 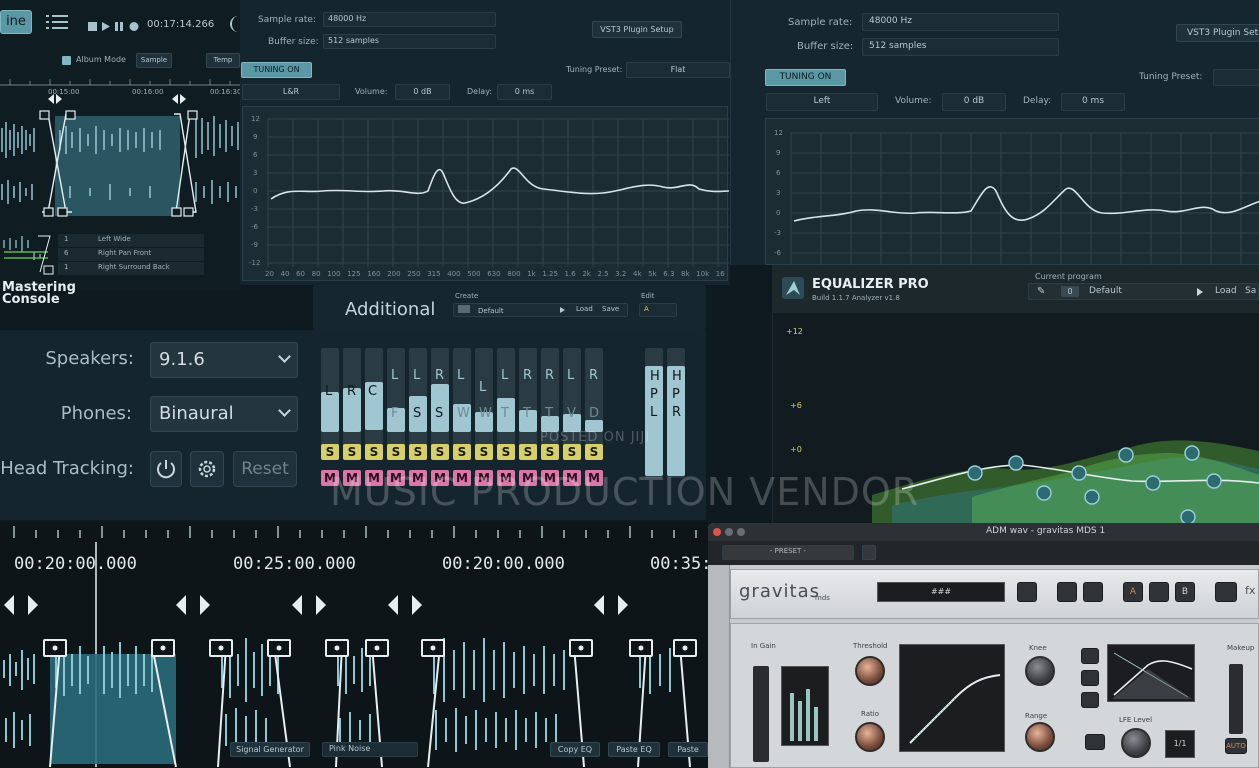 I want to click on gravitas-logo-sub: mds, so click(x=822, y=598).